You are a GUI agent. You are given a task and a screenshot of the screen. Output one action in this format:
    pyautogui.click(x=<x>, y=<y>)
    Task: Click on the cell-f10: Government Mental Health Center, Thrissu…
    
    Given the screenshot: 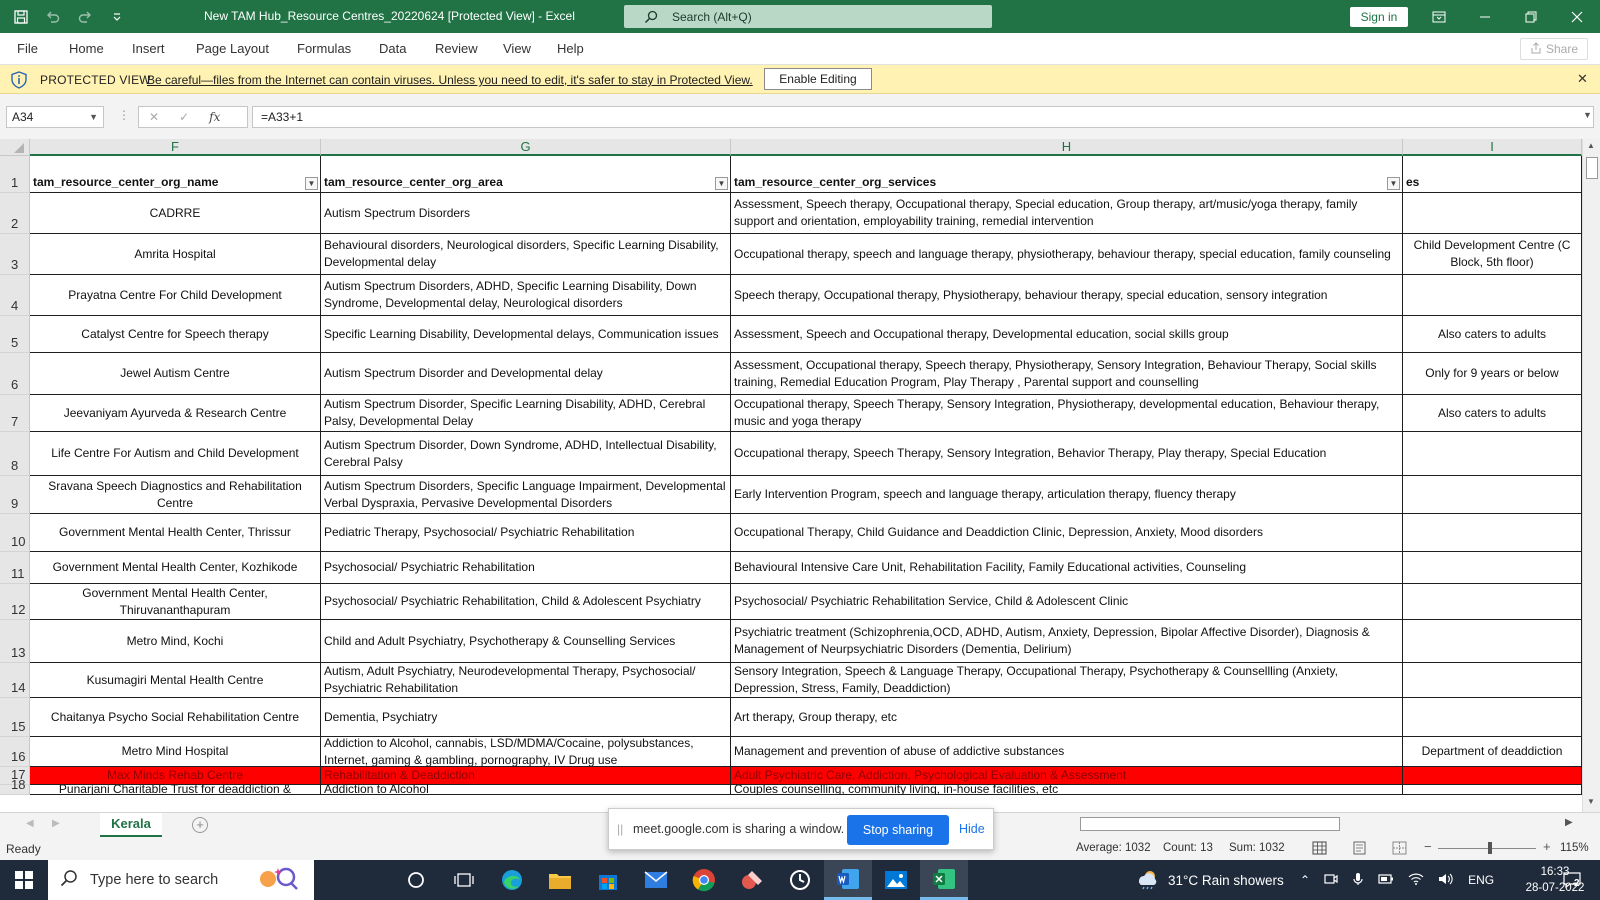 What is the action you would take?
    pyautogui.click(x=175, y=533)
    